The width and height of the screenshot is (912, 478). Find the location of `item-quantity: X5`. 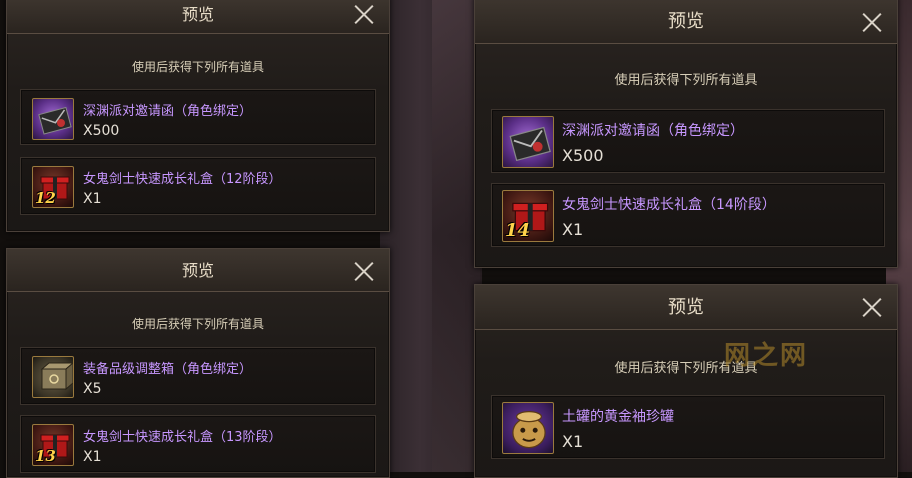

item-quantity: X5 is located at coordinates (92, 389).